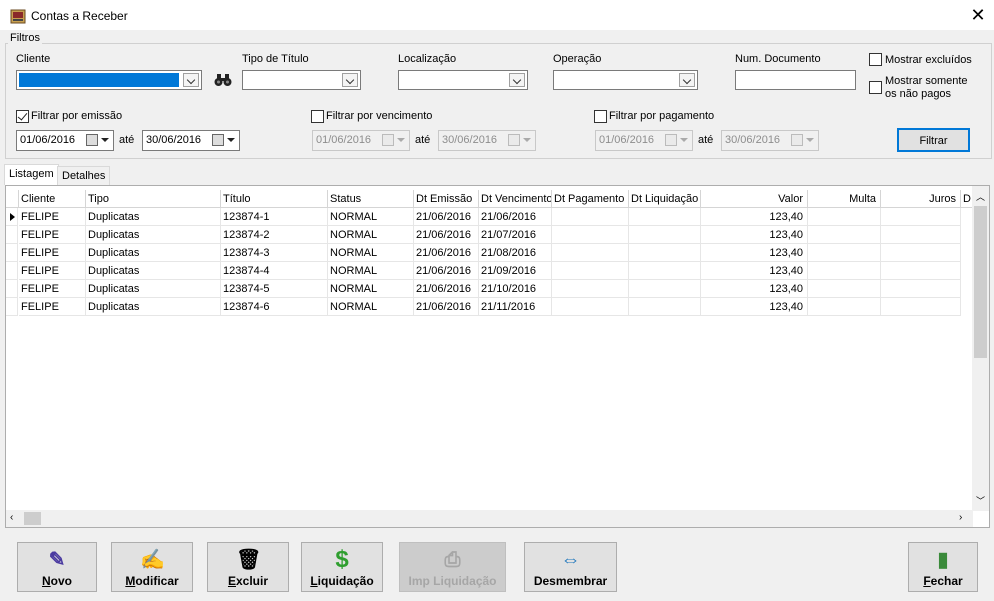  What do you see at coordinates (274, 217) in the screenshot?
I see `table-cell: 123874-1` at bounding box center [274, 217].